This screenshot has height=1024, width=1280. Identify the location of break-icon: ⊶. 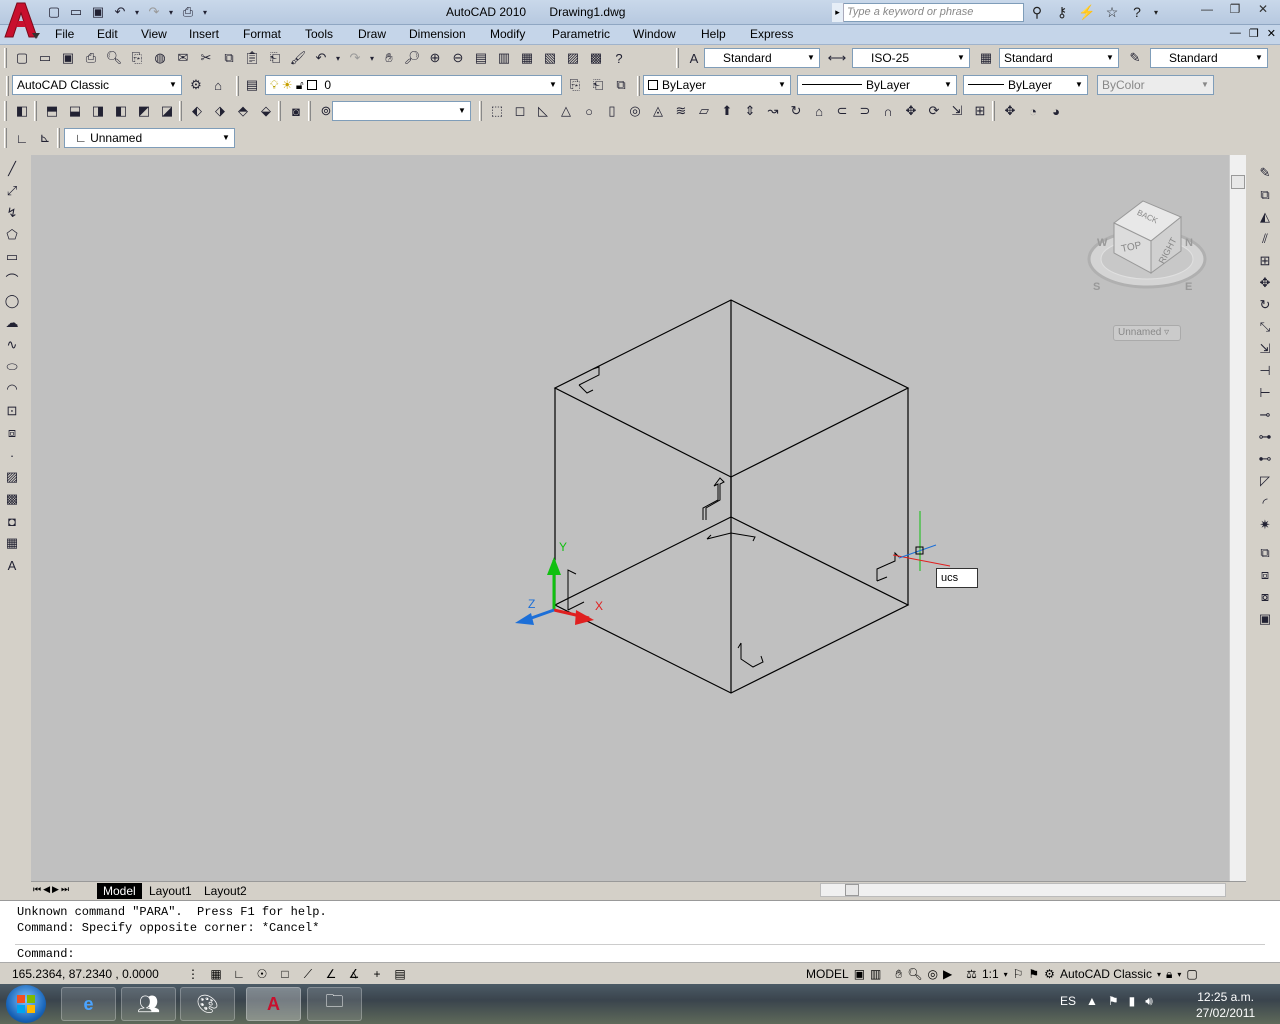
(1265, 437).